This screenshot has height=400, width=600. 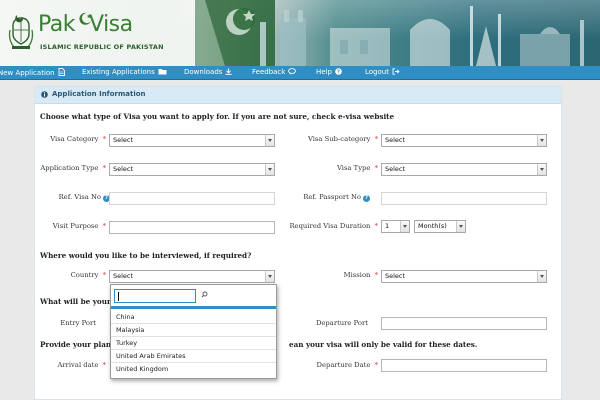 What do you see at coordinates (193, 356) in the screenshot?
I see `country-option: United Arab Emirates` at bounding box center [193, 356].